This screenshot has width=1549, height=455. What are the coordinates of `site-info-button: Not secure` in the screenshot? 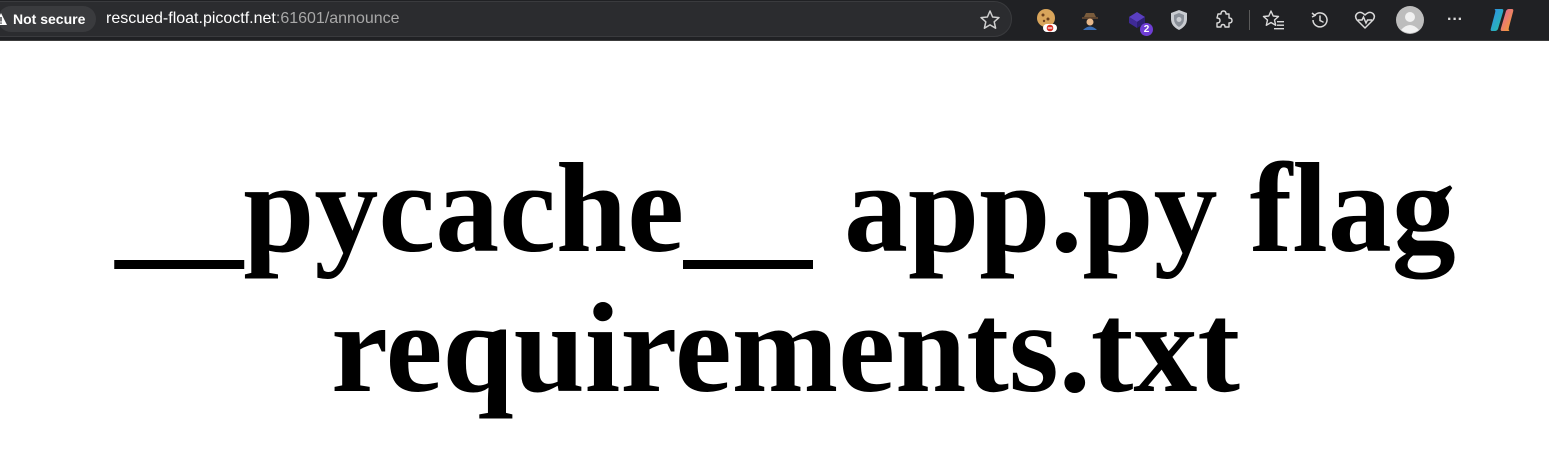 It's located at (48, 19).